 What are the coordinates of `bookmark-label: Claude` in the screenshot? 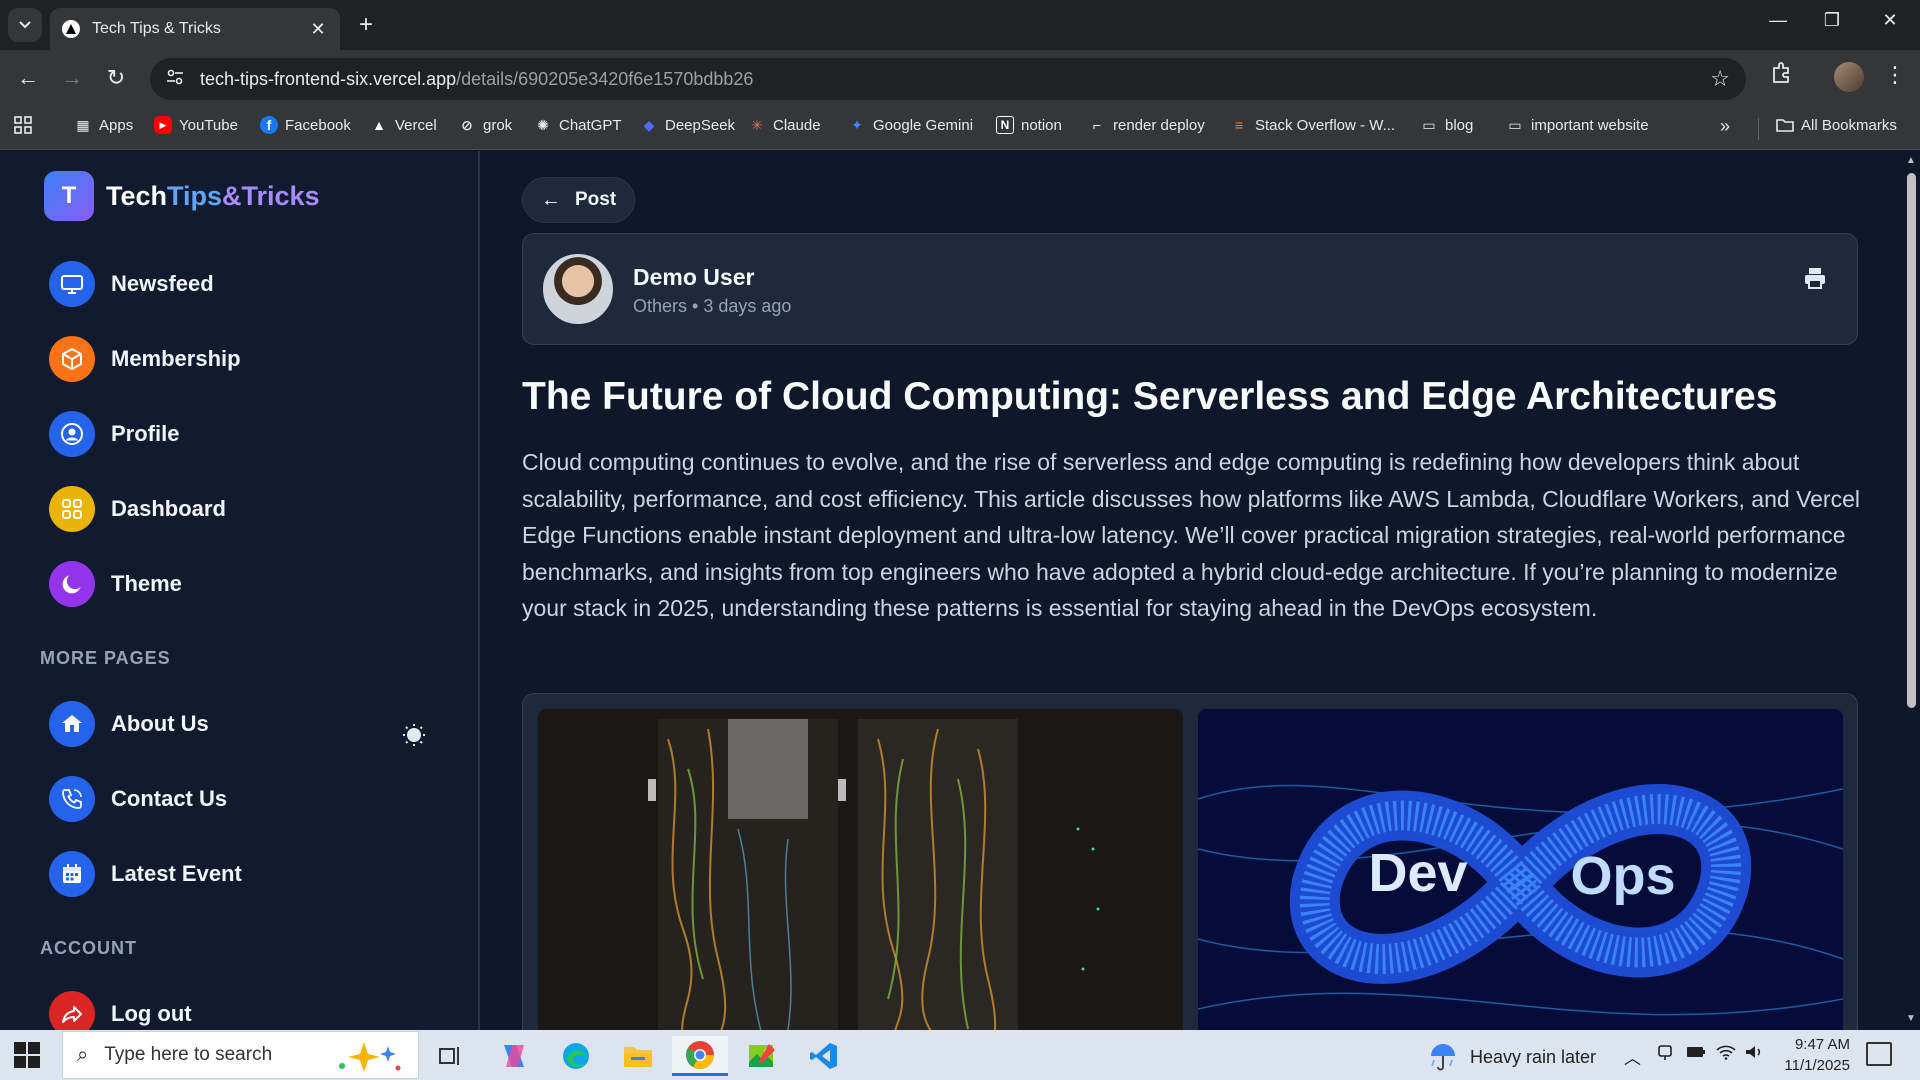 It's located at (797, 125).